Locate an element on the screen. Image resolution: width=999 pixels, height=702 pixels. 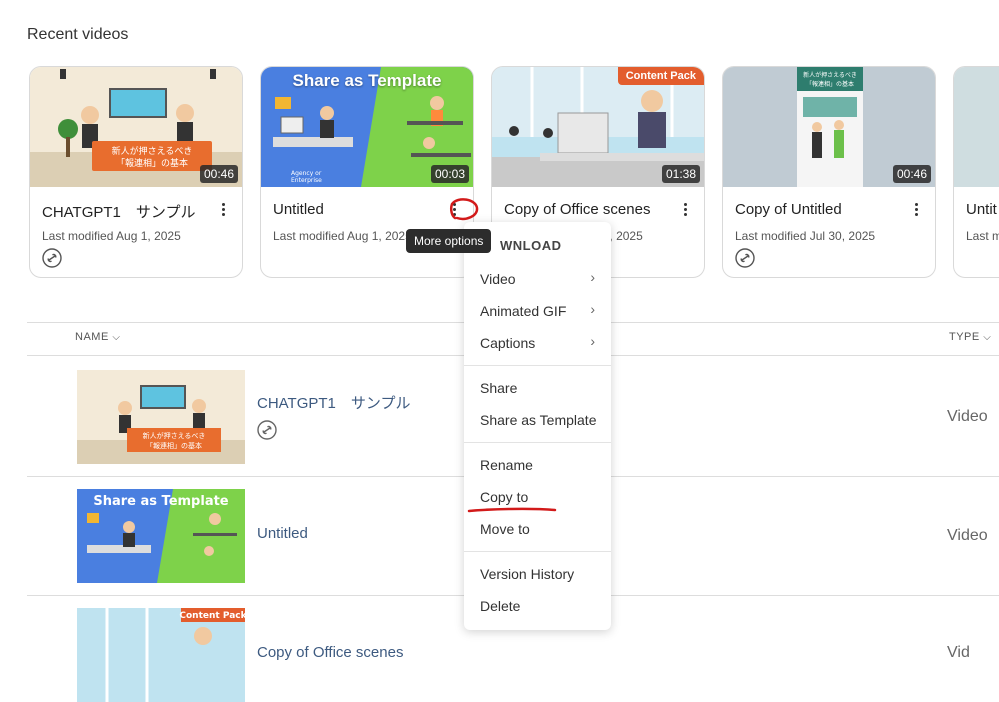
svg-text: Share as Template is located at coordinates (160, 501).